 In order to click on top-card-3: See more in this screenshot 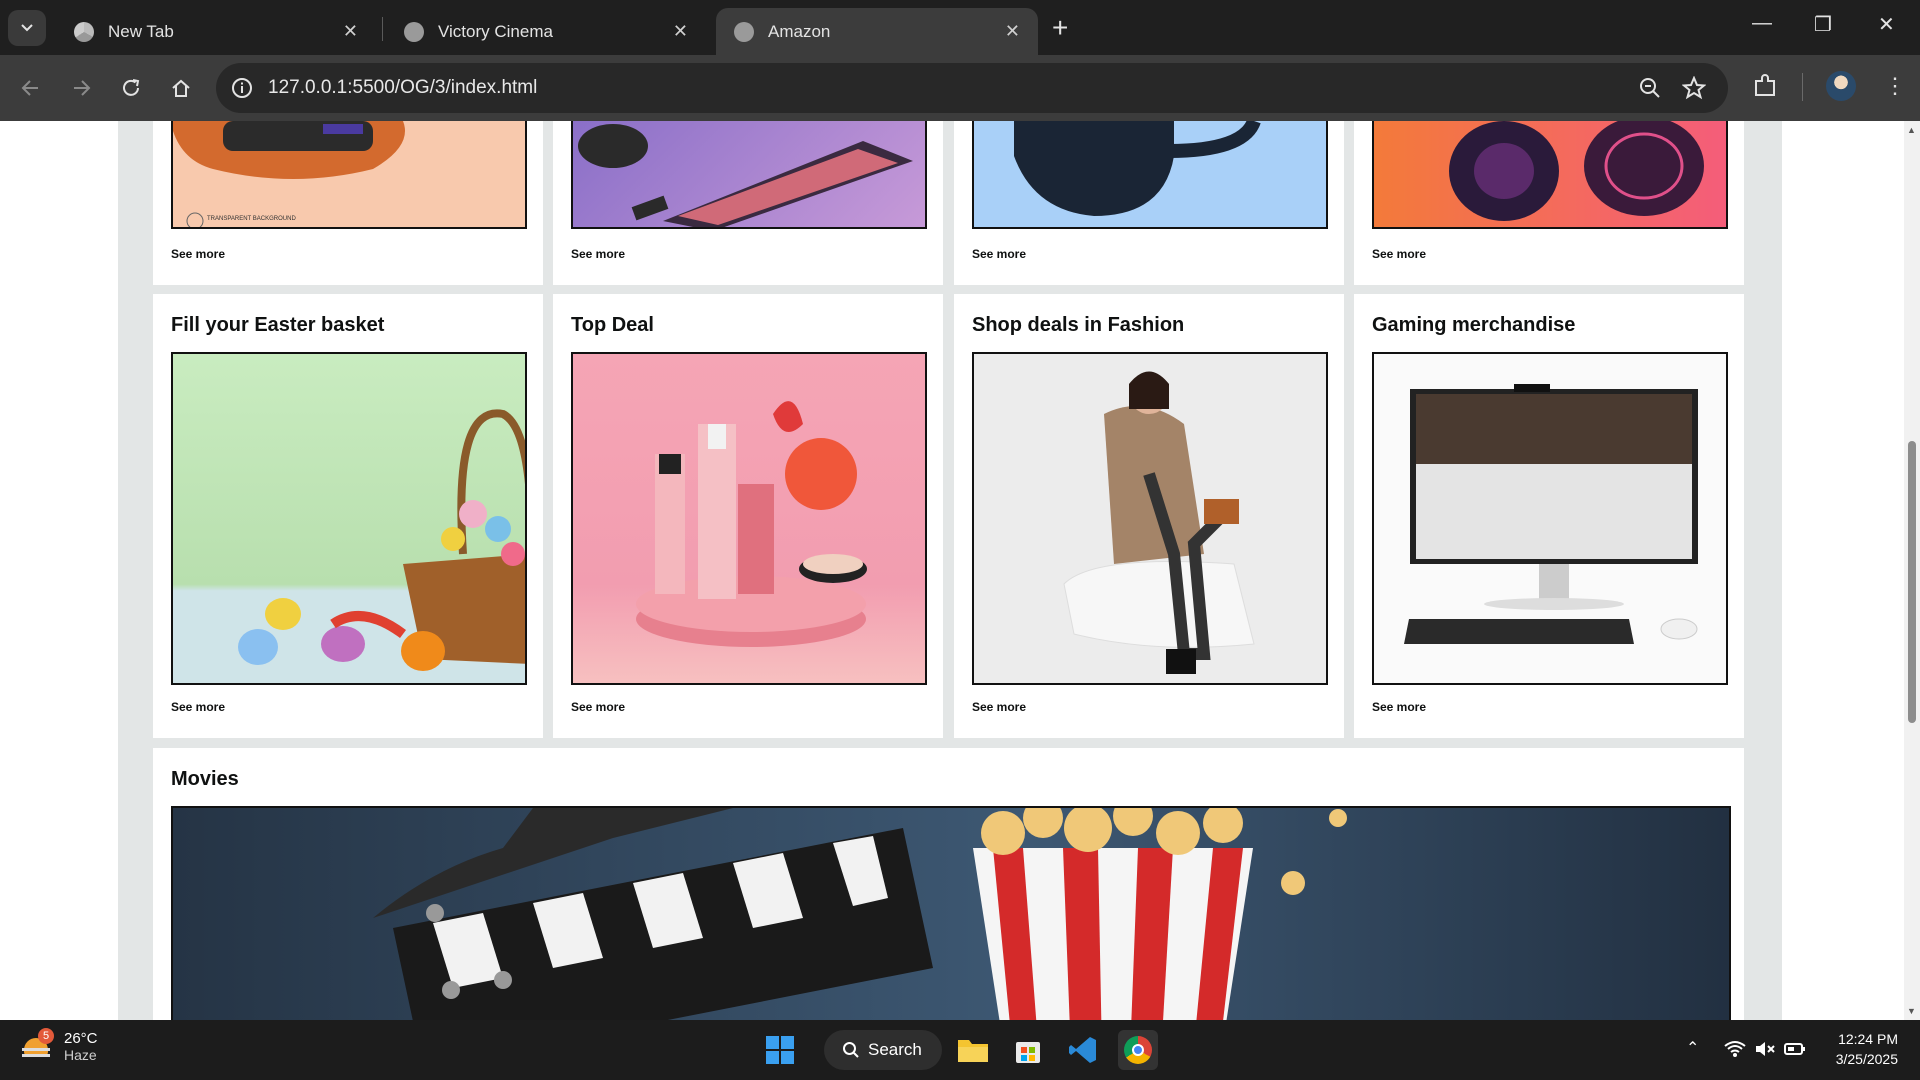, I will do `click(1149, 203)`.